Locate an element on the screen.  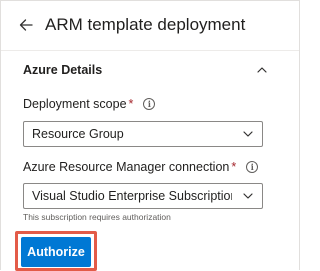
arm-connection-label: Azure Resource Manager connection * i is located at coordinates (141, 167).